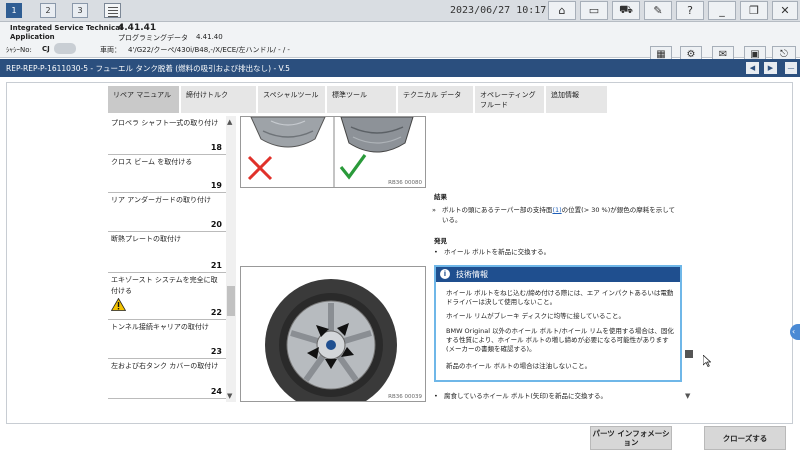 The image size is (800, 453). What do you see at coordinates (752, 68) in the screenshot?
I see `prev-doc-button: ◀` at bounding box center [752, 68].